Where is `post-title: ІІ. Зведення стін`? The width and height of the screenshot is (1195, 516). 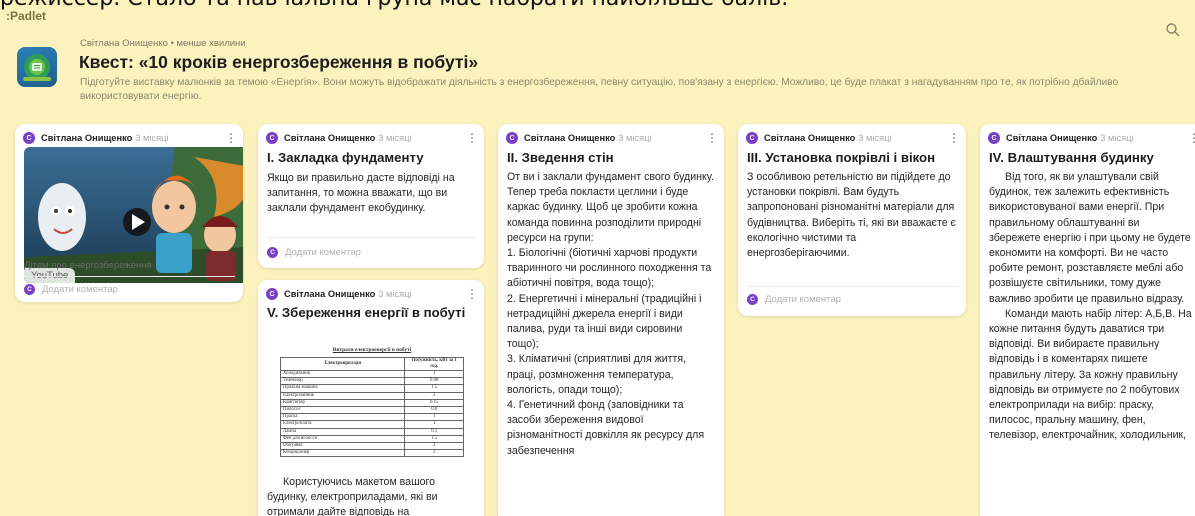 post-title: ІІ. Зведення стін is located at coordinates (560, 157).